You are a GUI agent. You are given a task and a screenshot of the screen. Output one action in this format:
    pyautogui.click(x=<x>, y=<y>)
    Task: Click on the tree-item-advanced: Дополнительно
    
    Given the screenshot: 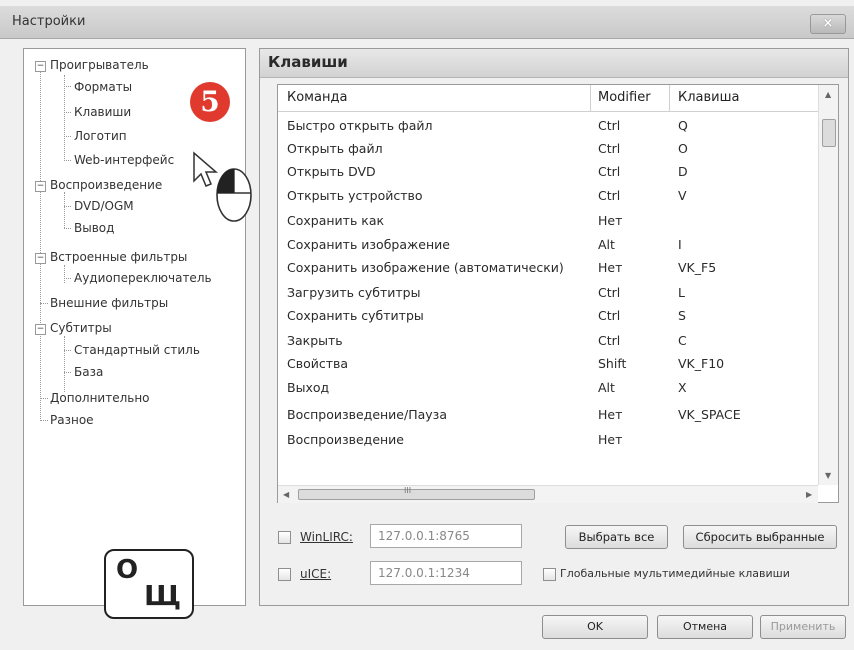 What is the action you would take?
    pyautogui.click(x=100, y=398)
    